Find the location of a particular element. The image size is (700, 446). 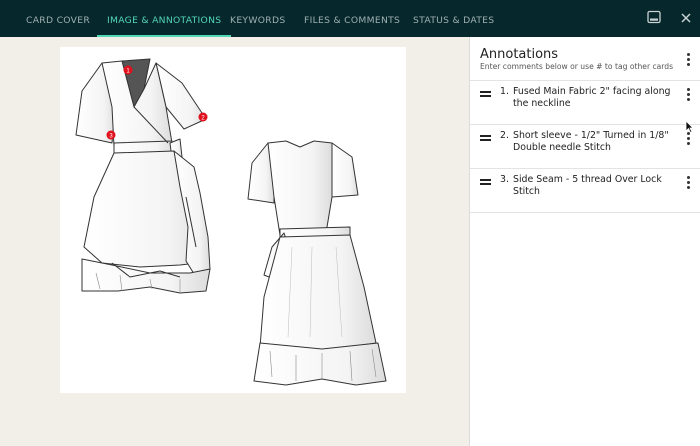

panel-title: Annotations is located at coordinates (519, 54).